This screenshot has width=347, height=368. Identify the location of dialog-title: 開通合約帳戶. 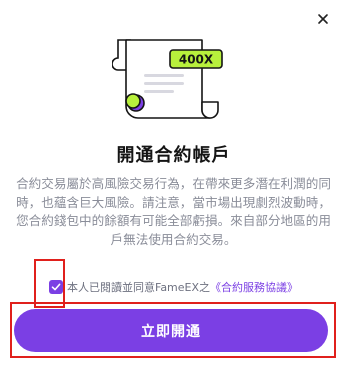
(173, 155).